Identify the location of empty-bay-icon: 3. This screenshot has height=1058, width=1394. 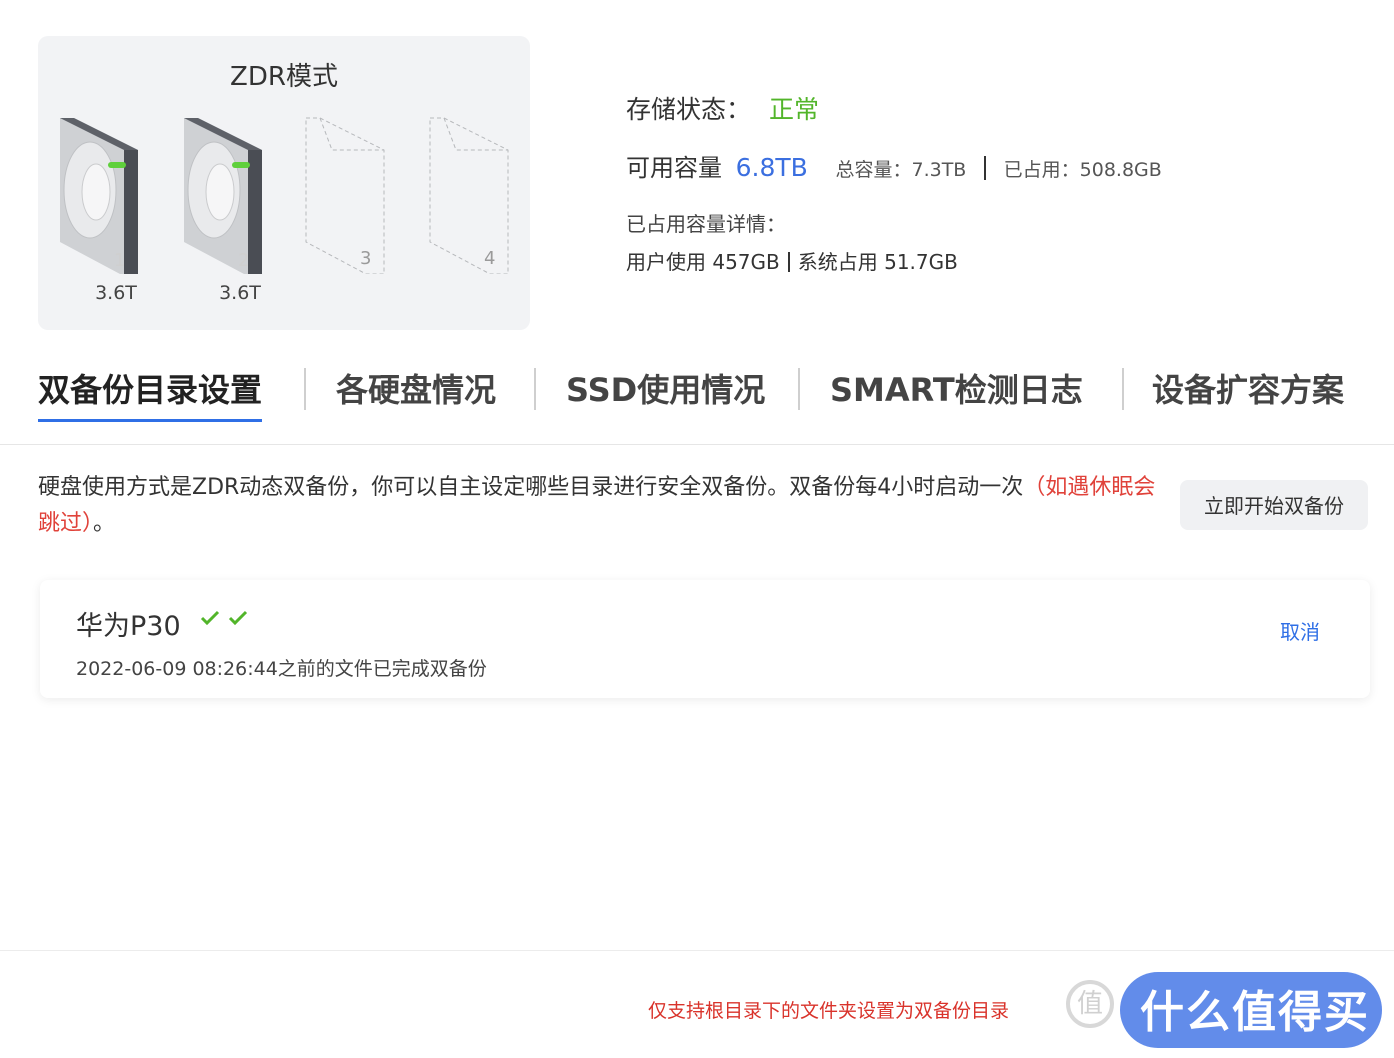
(345, 195).